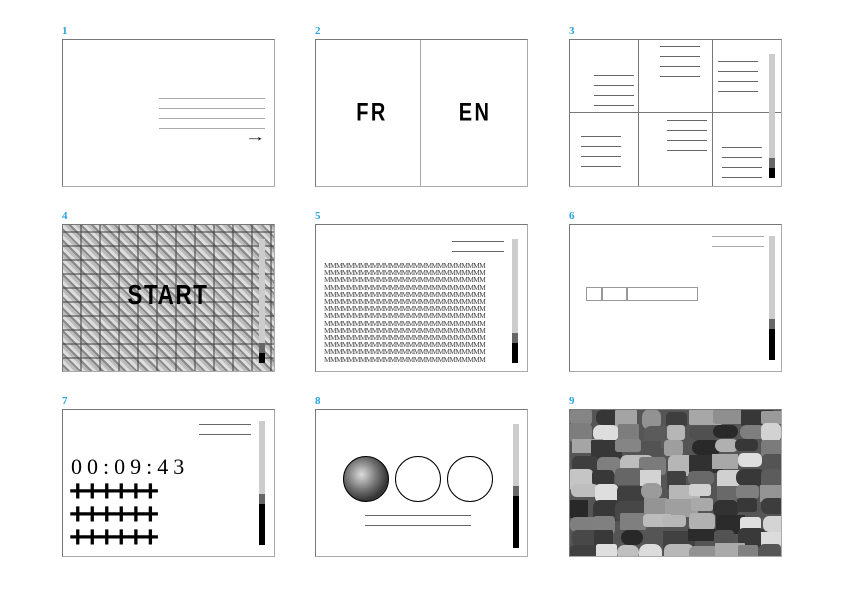 This screenshot has width=842, height=595. Describe the element at coordinates (168, 483) in the screenshot. I see `storyboard-panel-7: 00:09:43 ++++++ ++++++ ++++++` at that location.